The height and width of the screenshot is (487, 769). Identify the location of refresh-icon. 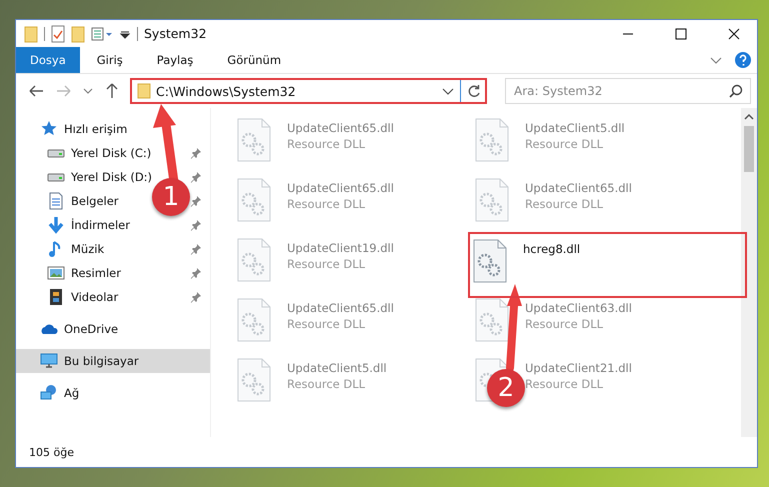
(474, 91).